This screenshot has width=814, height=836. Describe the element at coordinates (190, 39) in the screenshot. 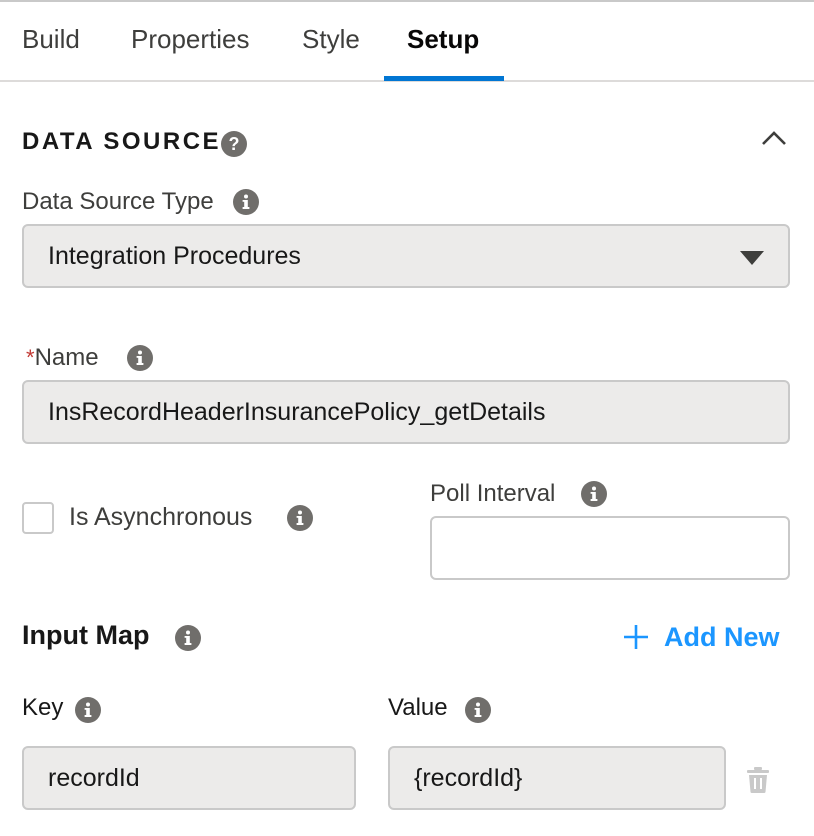

I see `tab-properties: Properties` at that location.